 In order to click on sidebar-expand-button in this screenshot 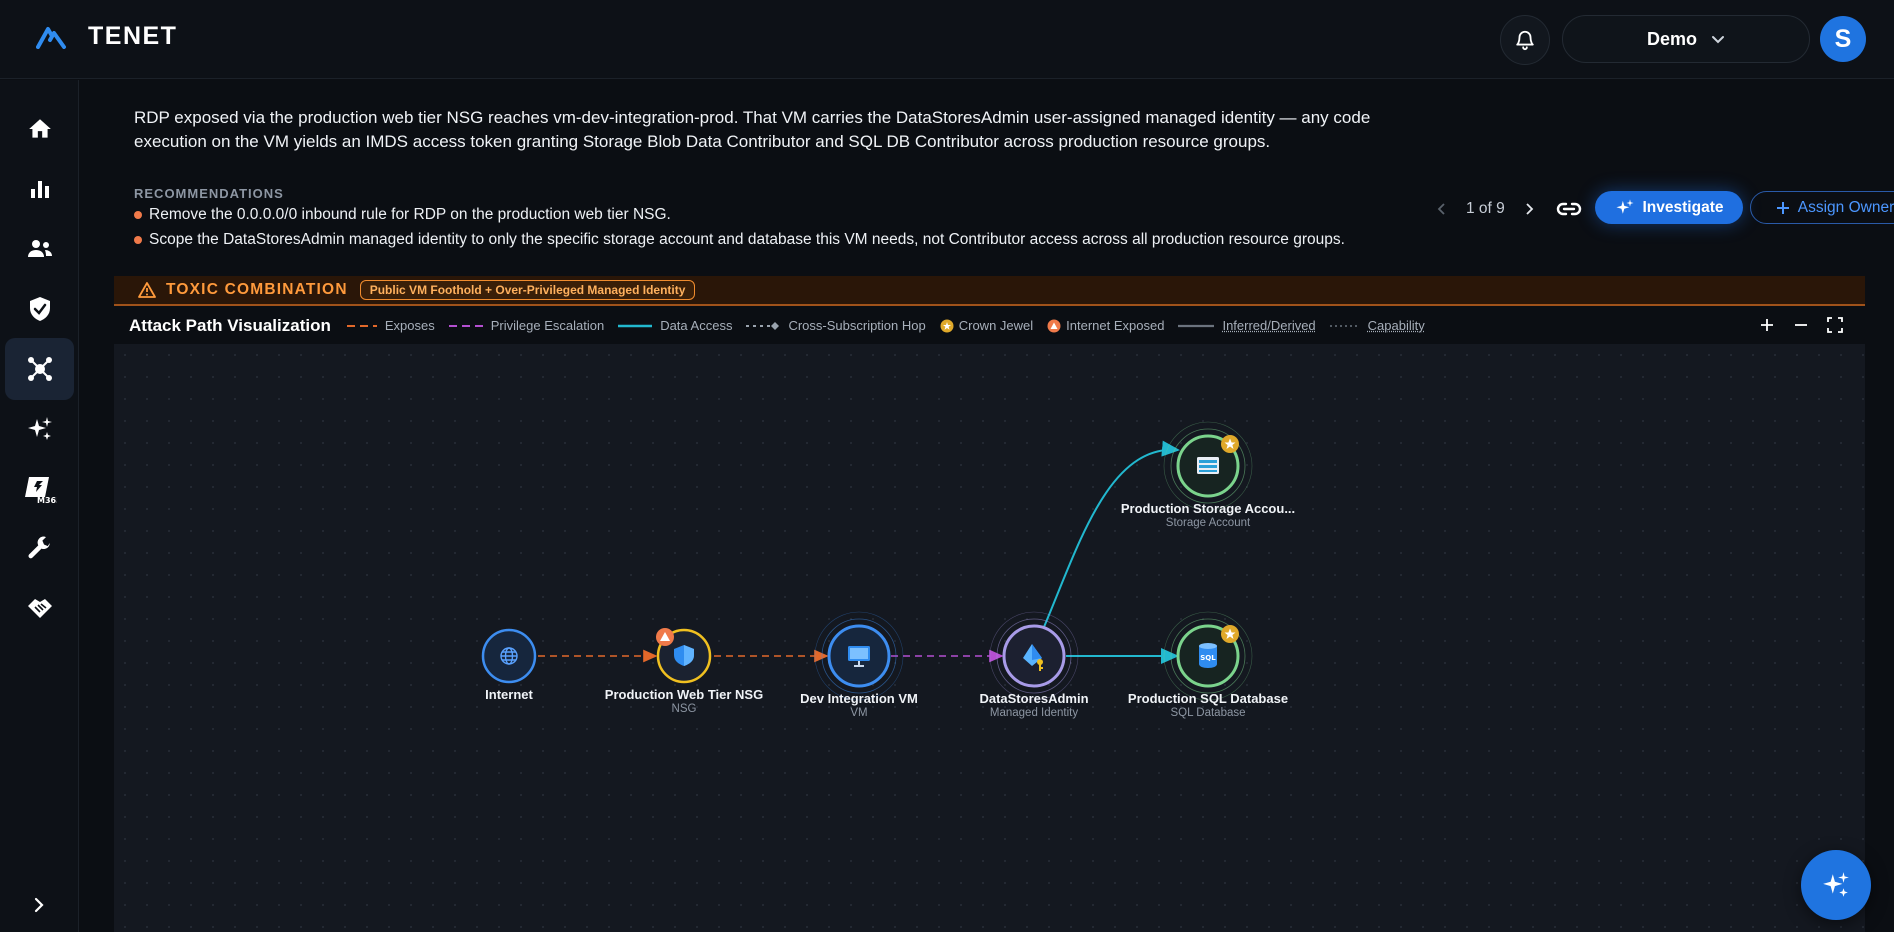, I will do `click(39, 905)`.